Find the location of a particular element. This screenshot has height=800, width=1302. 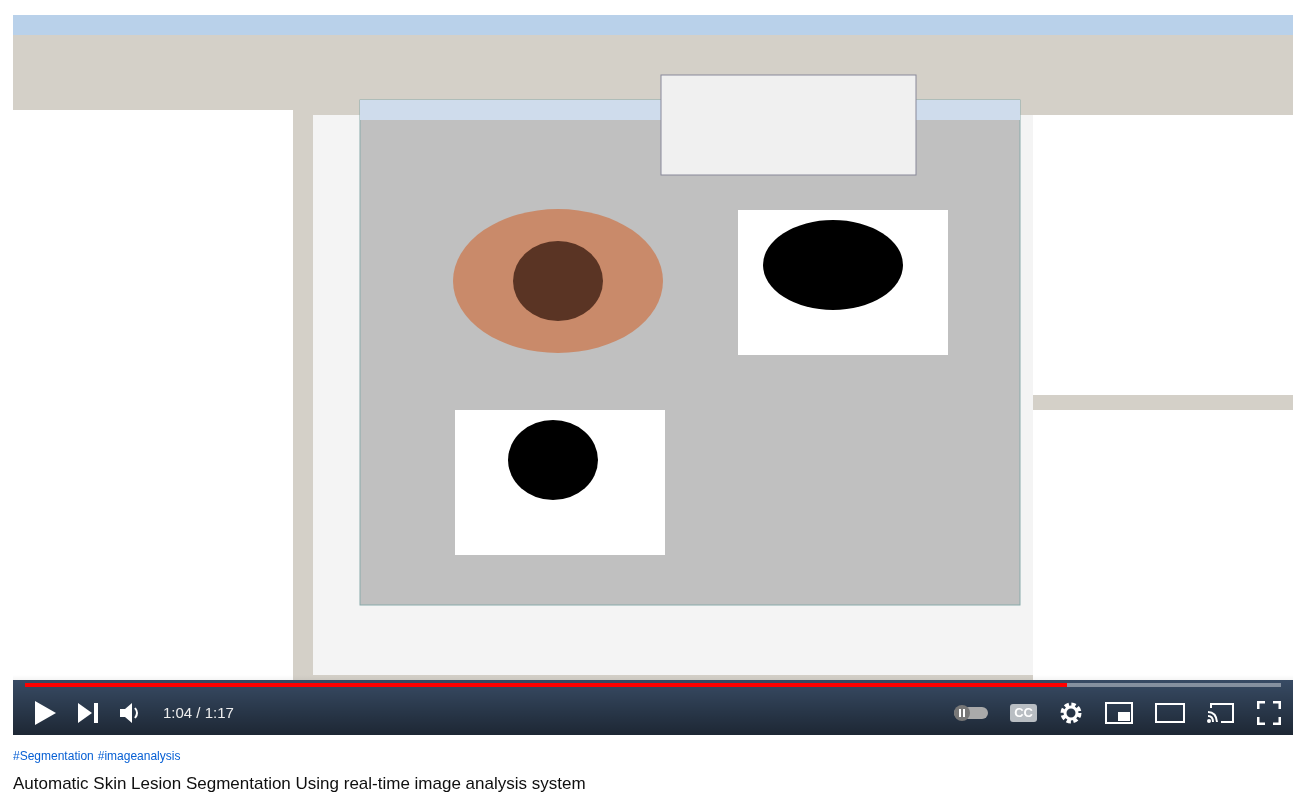

miniplayer-icon is located at coordinates (1119, 713).